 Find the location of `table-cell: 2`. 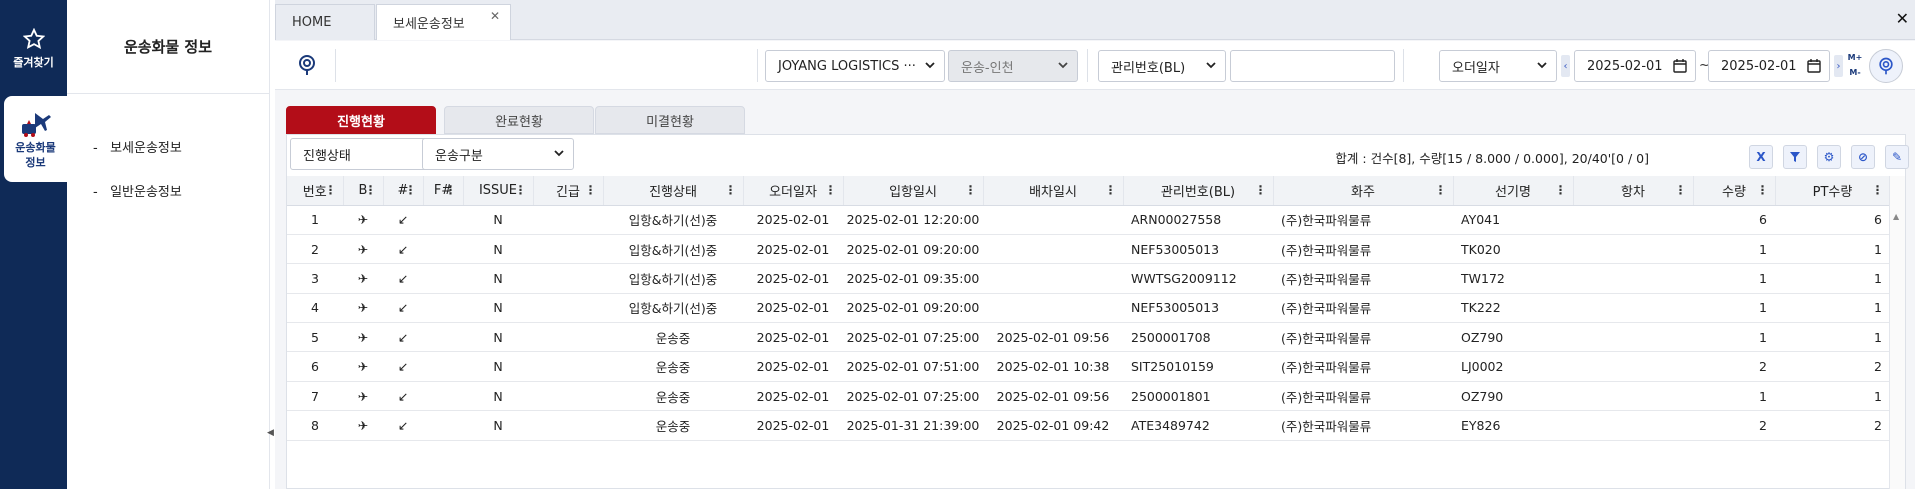

table-cell: 2 is located at coordinates (315, 249).